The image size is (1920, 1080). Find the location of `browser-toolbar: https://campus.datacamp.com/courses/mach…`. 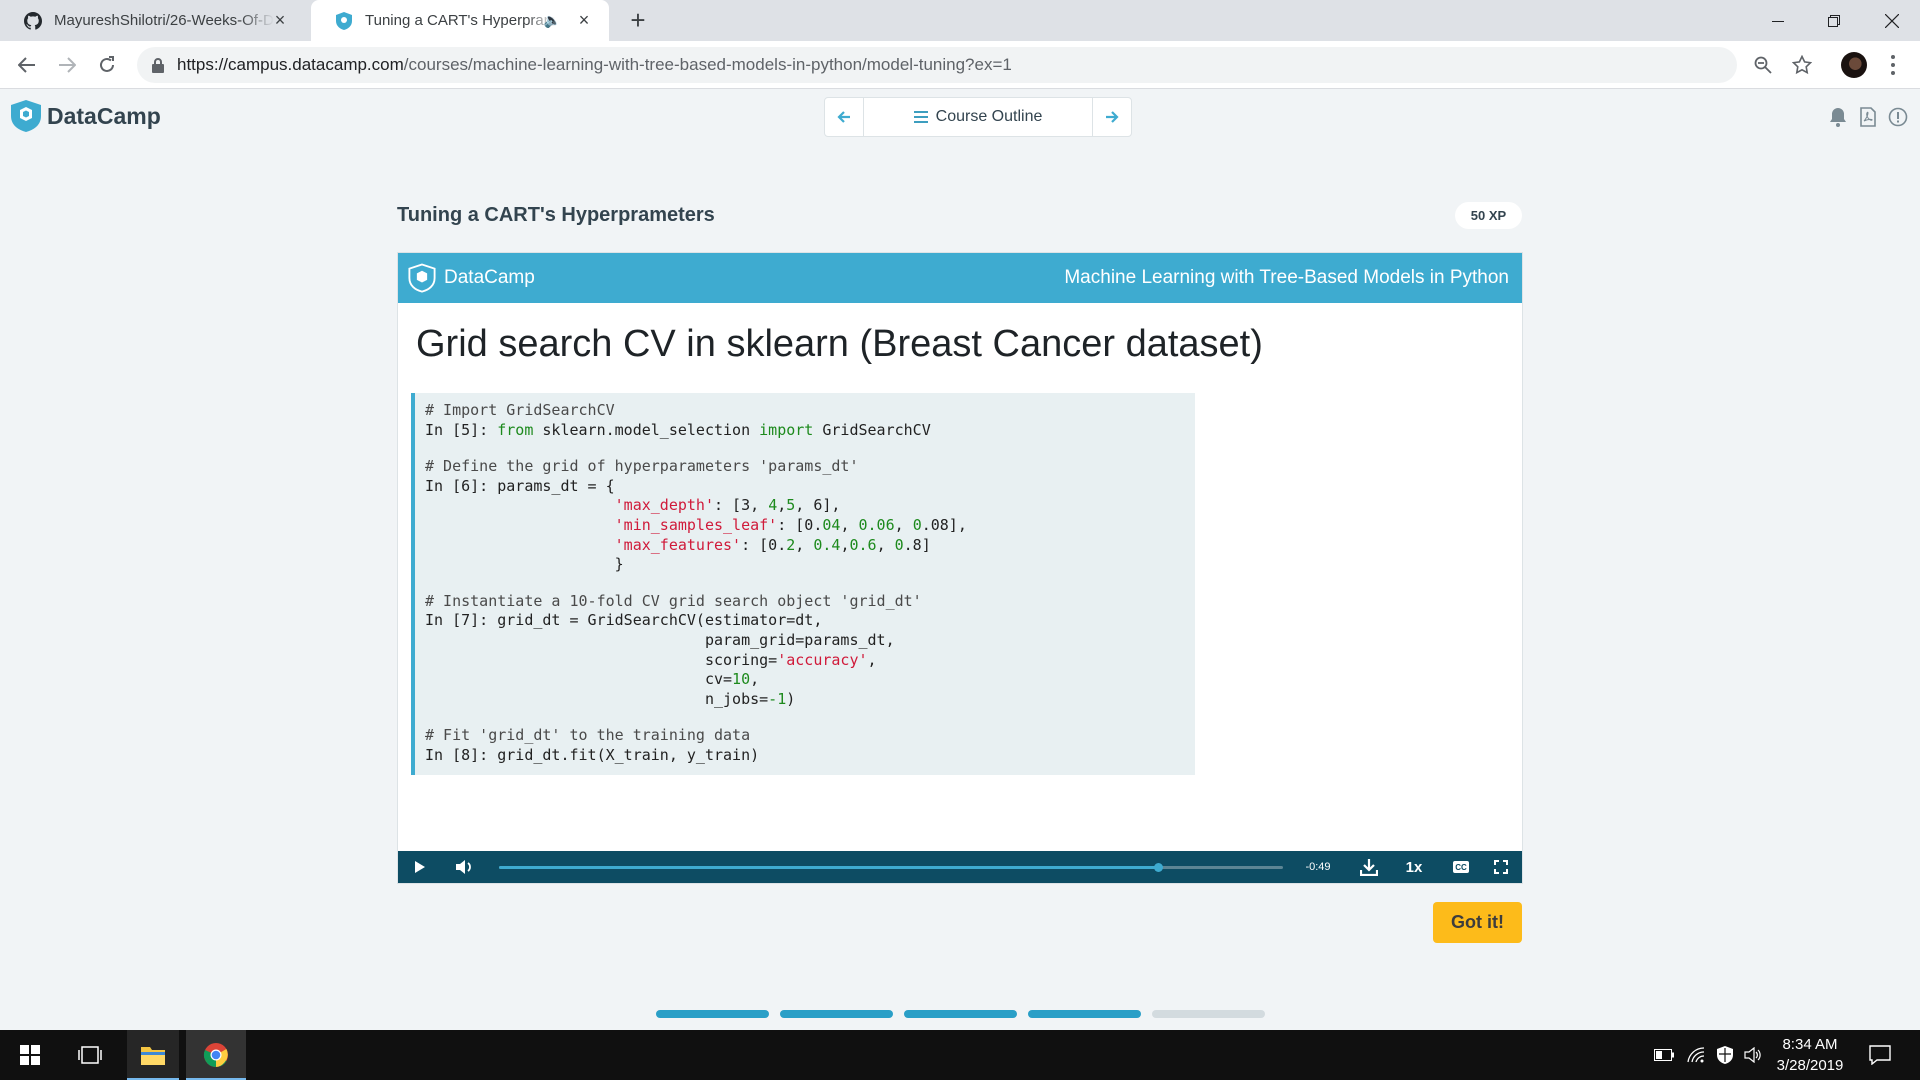

browser-toolbar: https://campus.datacamp.com/courses/mach… is located at coordinates (960, 65).